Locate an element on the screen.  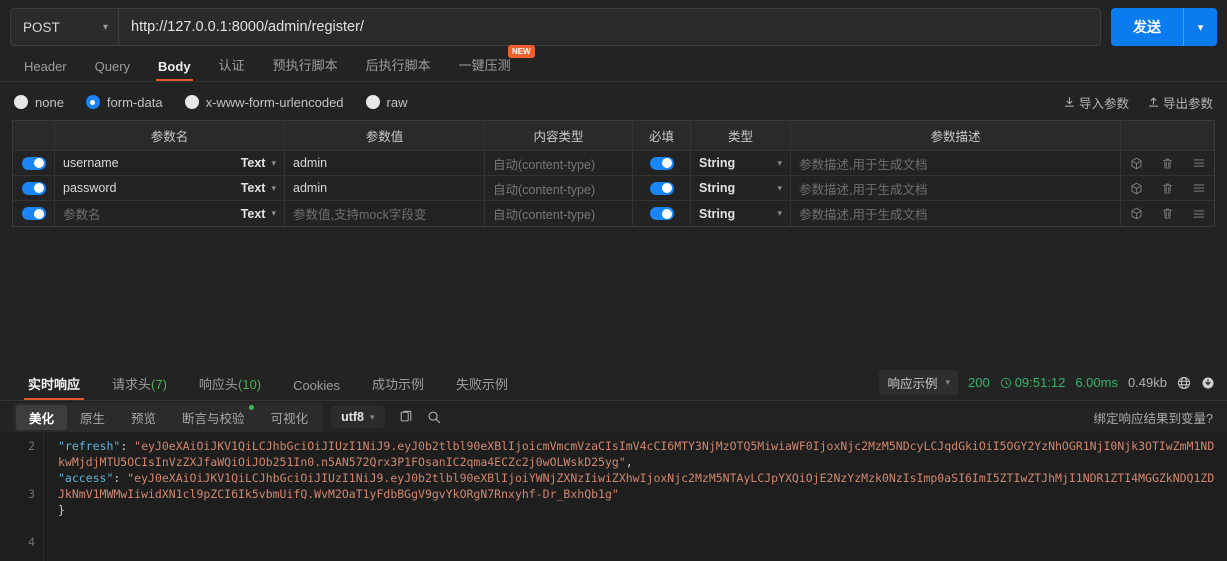
search-icon is located at coordinates (434, 417).